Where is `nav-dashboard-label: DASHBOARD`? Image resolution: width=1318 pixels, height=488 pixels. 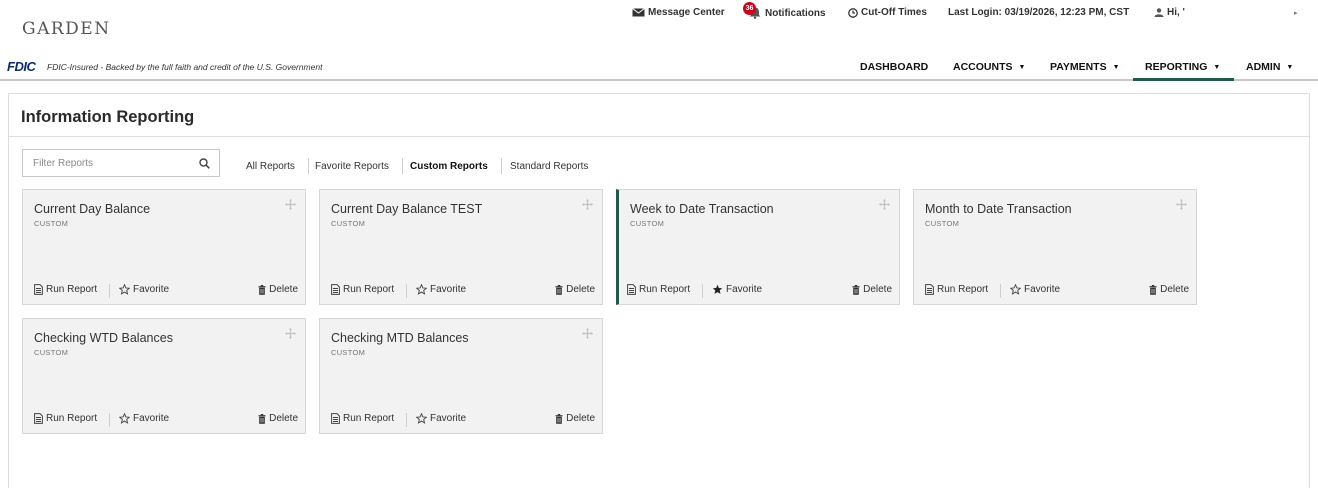
nav-dashboard-label: DASHBOARD is located at coordinates (894, 67).